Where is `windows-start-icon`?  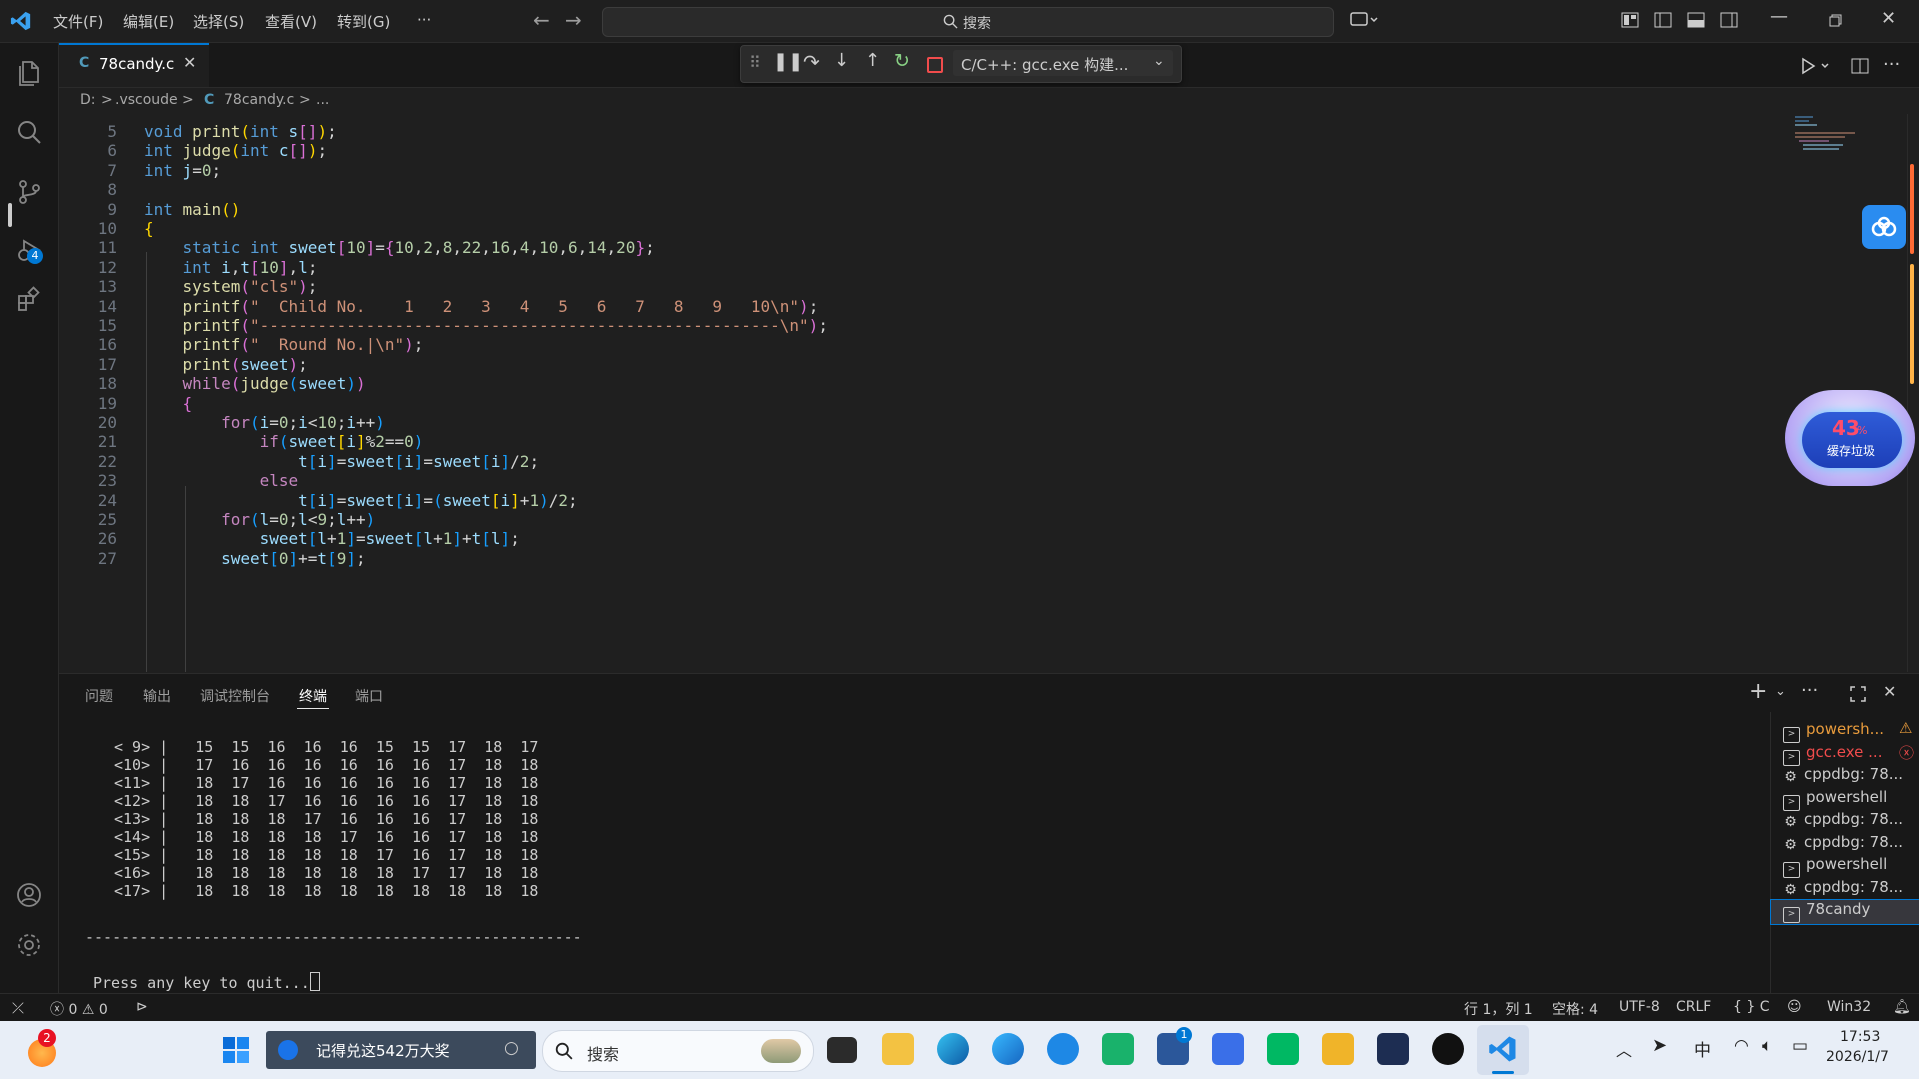
windows-start-icon is located at coordinates (236, 1050).